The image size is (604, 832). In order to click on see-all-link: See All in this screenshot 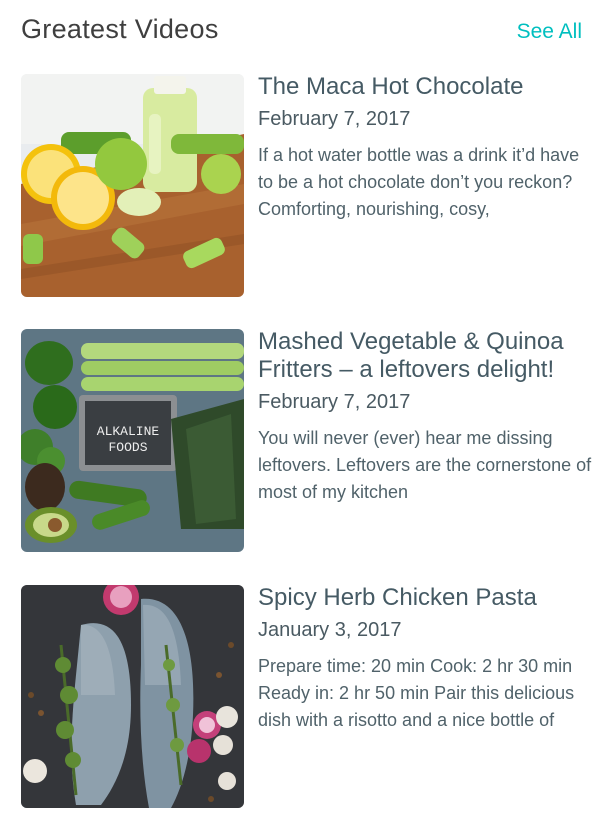, I will do `click(549, 32)`.